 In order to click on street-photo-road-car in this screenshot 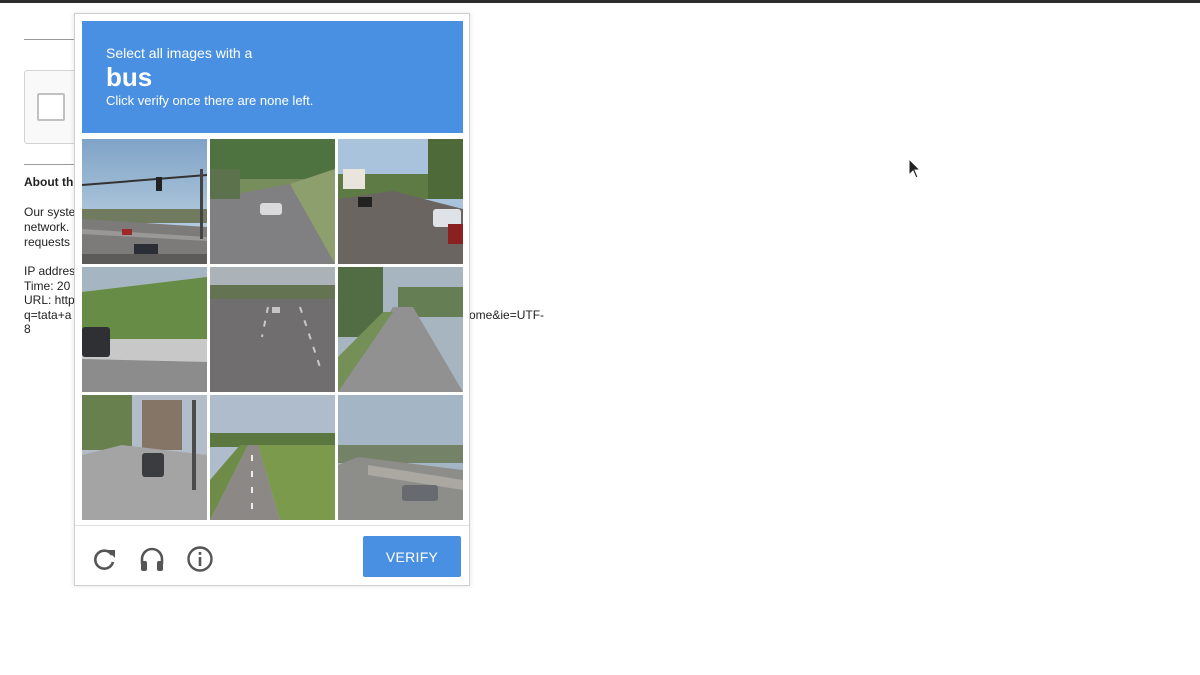, I will do `click(400, 457)`.